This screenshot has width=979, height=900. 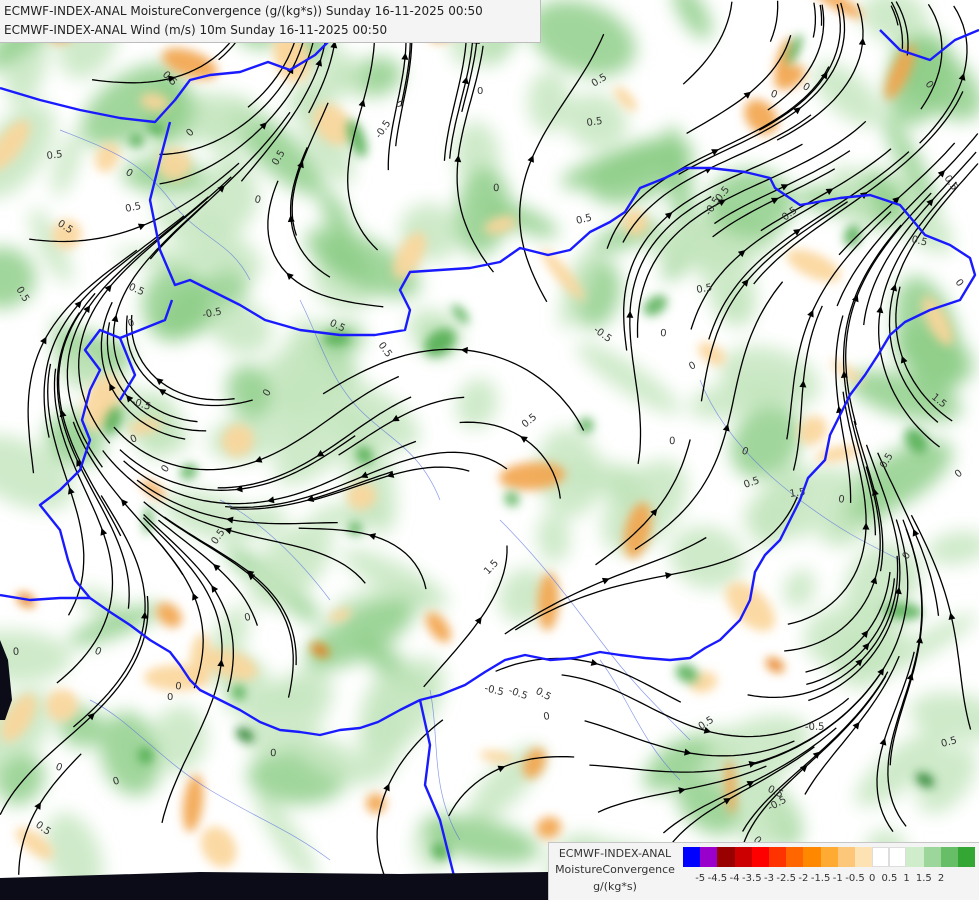 What do you see at coordinates (274, 886) in the screenshot?
I see `map-edge-shadow` at bounding box center [274, 886].